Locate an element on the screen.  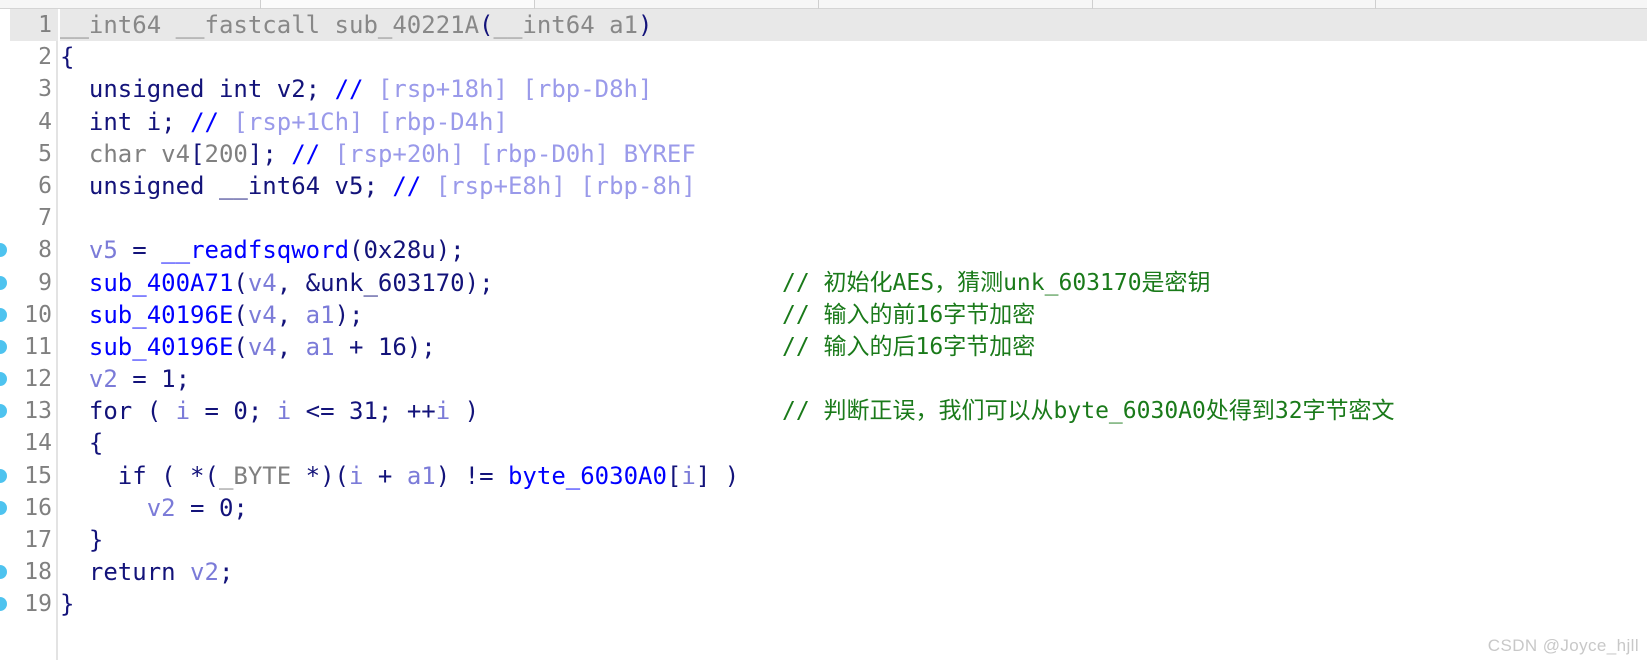
user-comment: // 判断正误，我们可以从byte_6030A0处得到32字节密文 is located at coordinates (1088, 411).